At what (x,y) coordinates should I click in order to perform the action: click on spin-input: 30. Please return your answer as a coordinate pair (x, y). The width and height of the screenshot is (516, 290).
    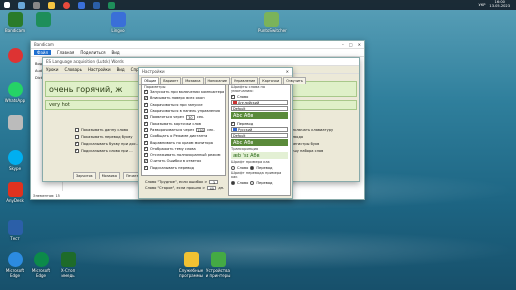
    Looking at the image, I should click on (190, 117).